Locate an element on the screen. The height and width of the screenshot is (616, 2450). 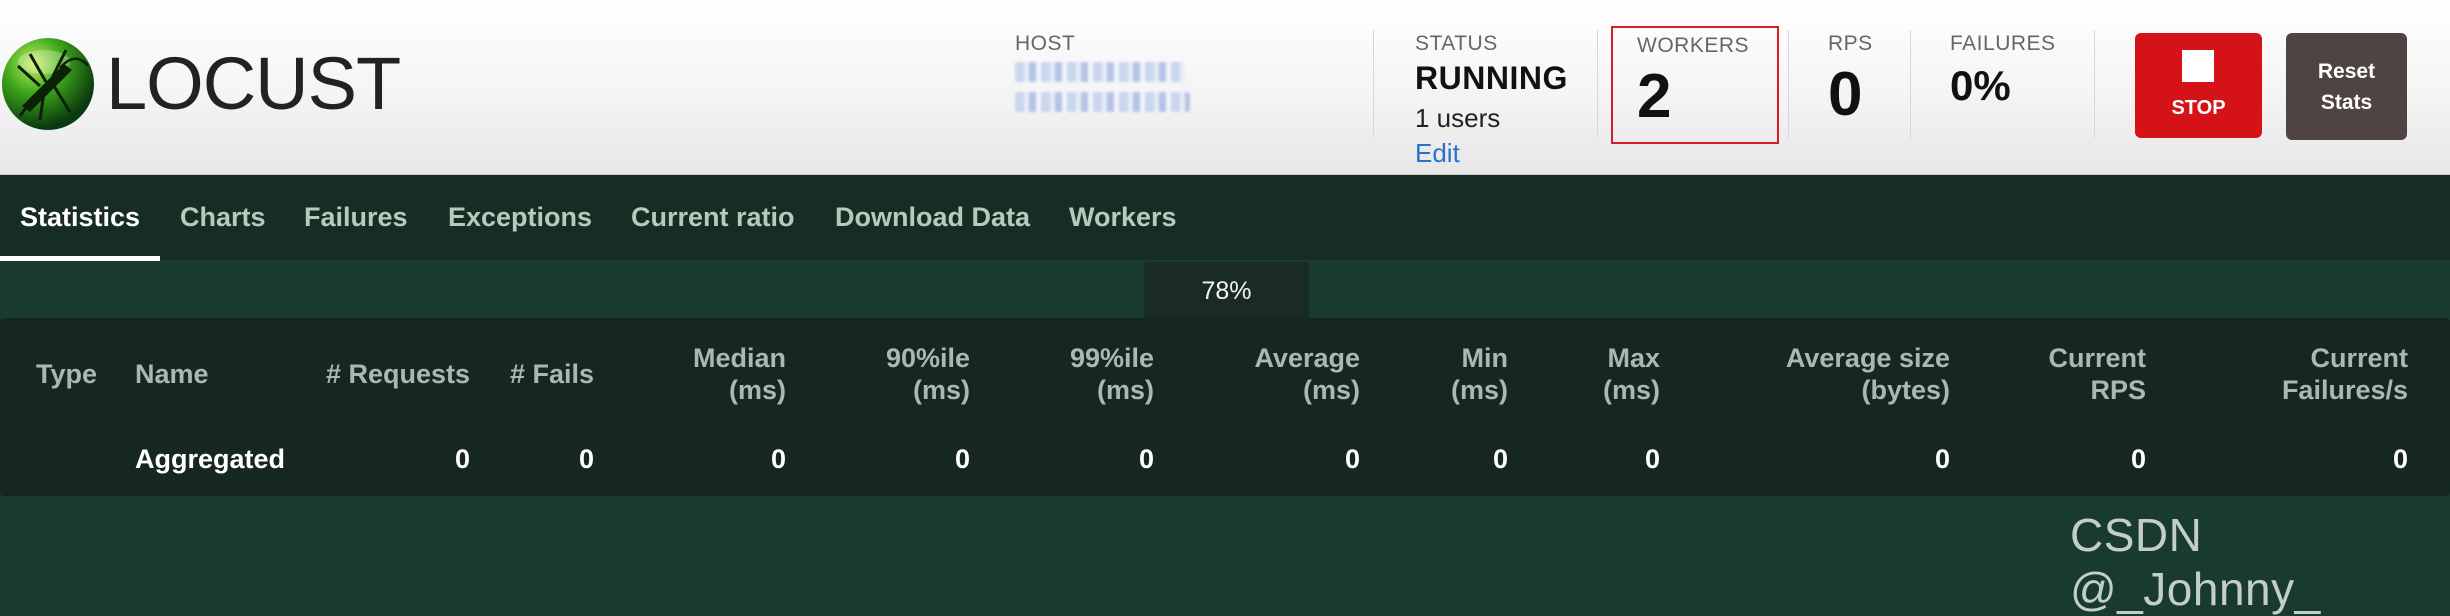
host-section: HOST is located at coordinates (1102, 72).